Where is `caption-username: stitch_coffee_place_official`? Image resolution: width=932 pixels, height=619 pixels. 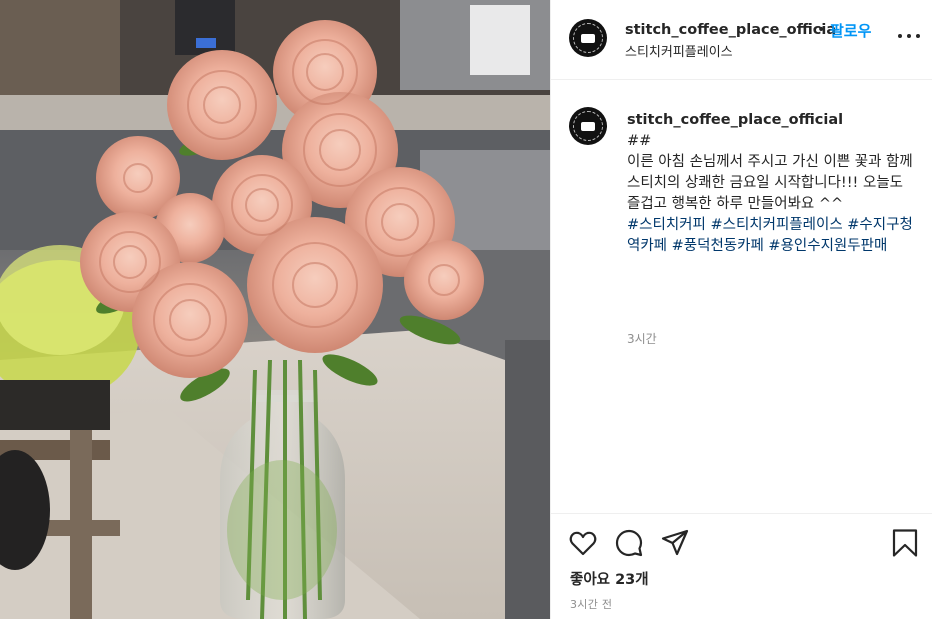
caption-username: stitch_coffee_place_official is located at coordinates (772, 120).